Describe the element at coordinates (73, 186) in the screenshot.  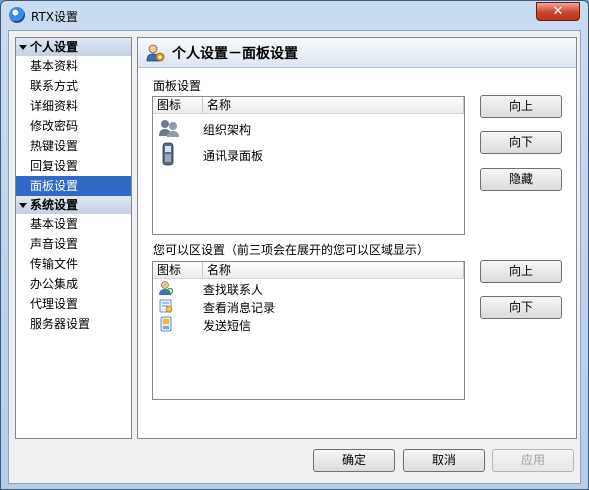
I see `nav-item-panel: 面板设置` at that location.